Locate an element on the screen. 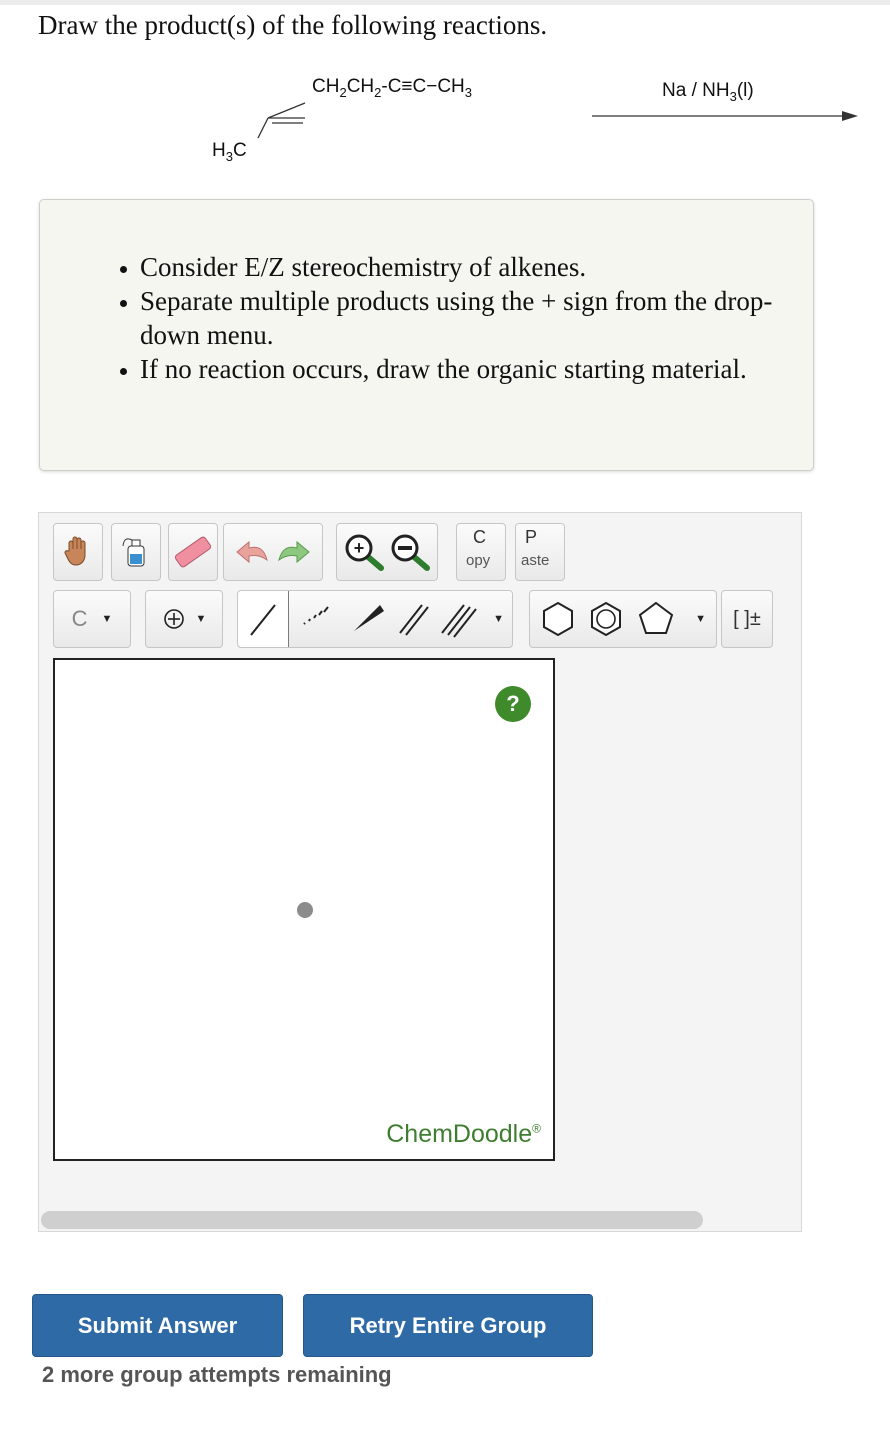 Image resolution: width=890 pixels, height=1438 pixels. attempts-remaining: 2 more group attempts remaining is located at coordinates (217, 1374).